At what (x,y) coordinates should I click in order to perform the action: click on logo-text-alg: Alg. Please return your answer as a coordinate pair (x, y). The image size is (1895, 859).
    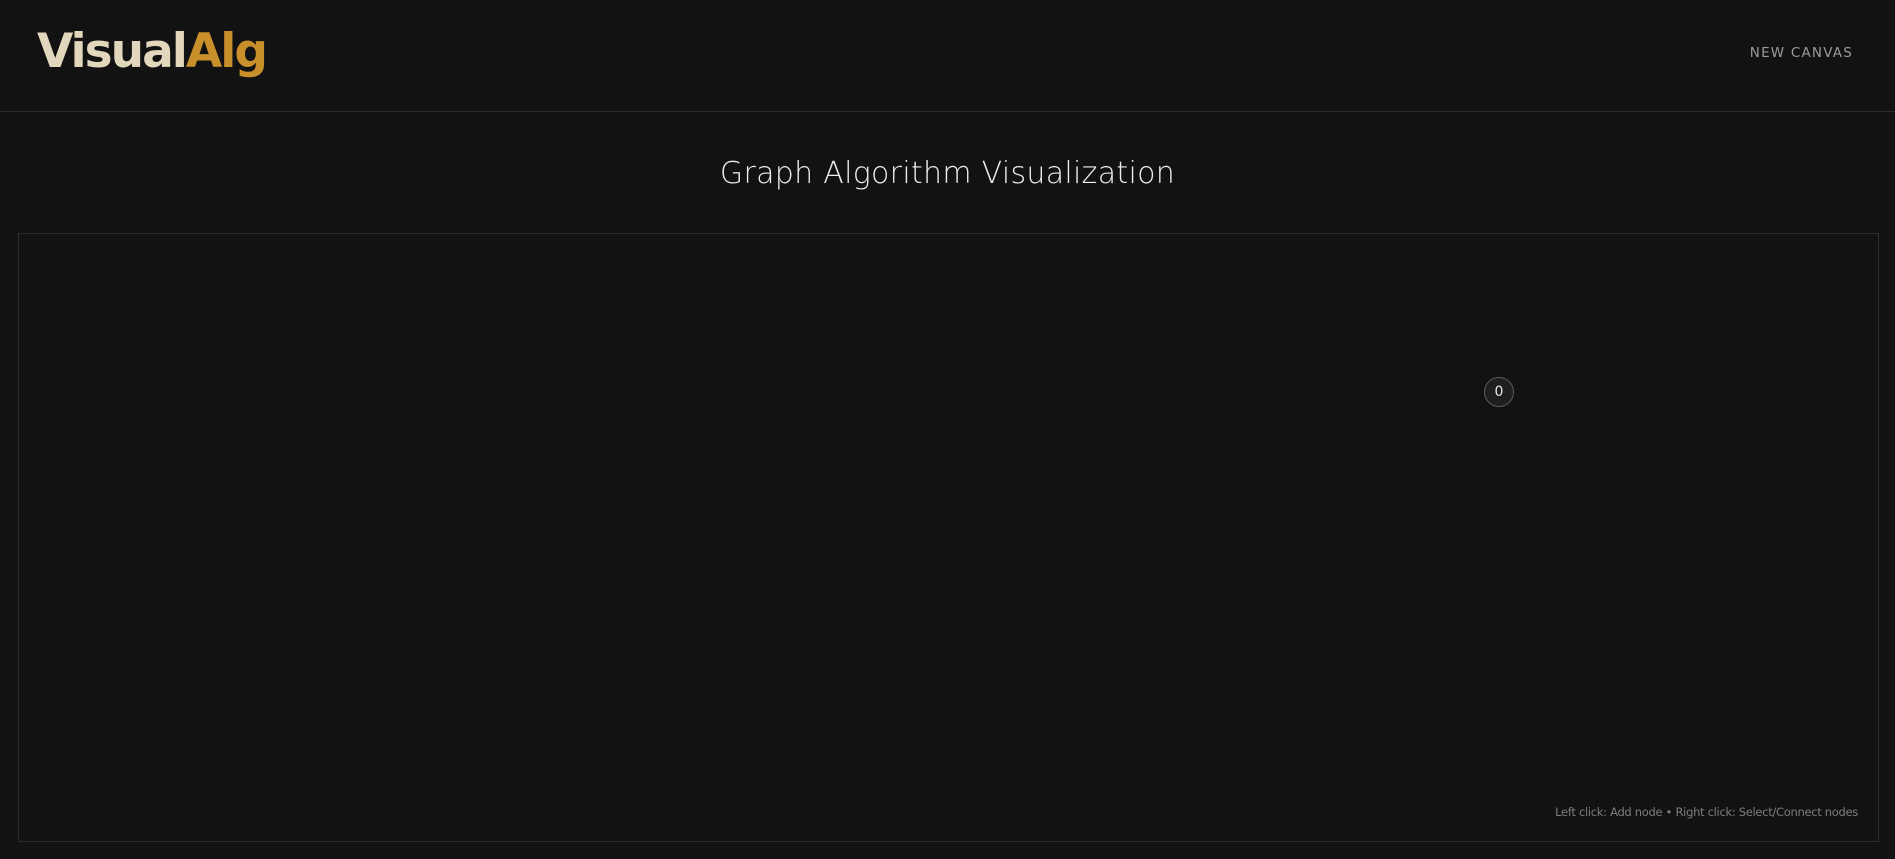
    Looking at the image, I should click on (226, 51).